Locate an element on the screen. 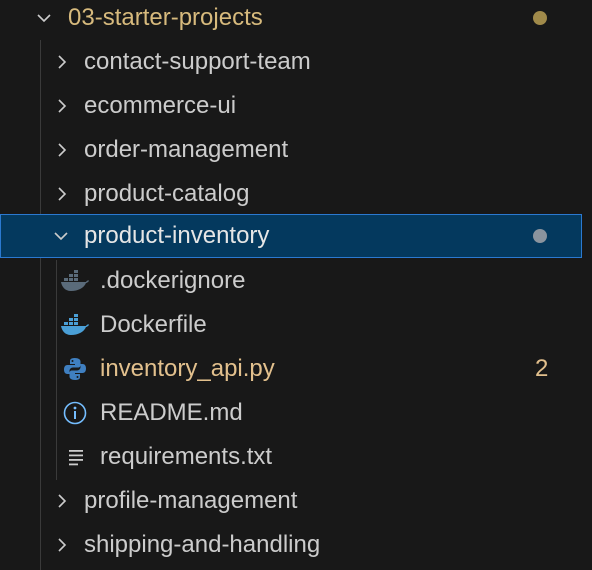 The height and width of the screenshot is (570, 592). file-label: .dockerignore is located at coordinates (173, 280).